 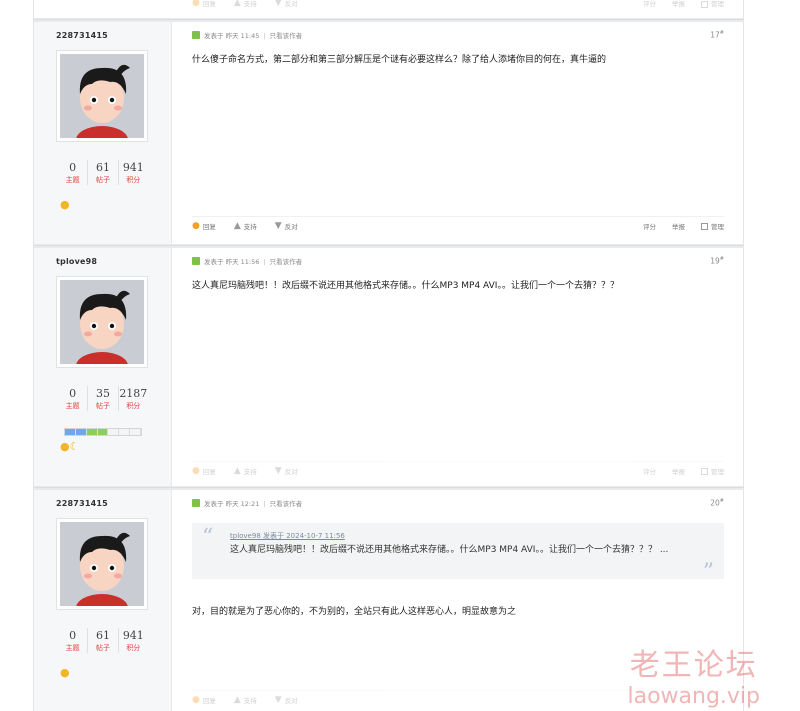 What do you see at coordinates (458, 503) in the screenshot?
I see `post-header: 发表于 昨天 12:21 | 只看该作者 20#` at bounding box center [458, 503].